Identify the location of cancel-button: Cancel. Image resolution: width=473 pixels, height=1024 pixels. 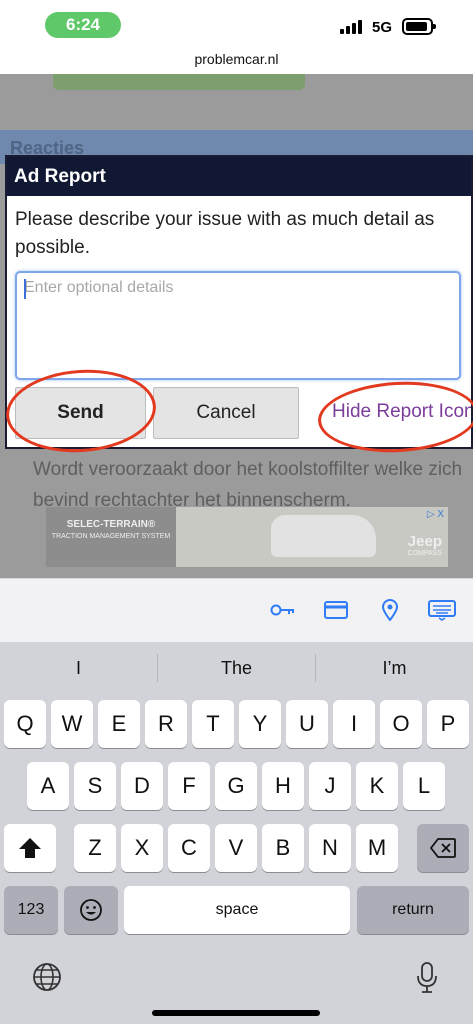
(226, 413).